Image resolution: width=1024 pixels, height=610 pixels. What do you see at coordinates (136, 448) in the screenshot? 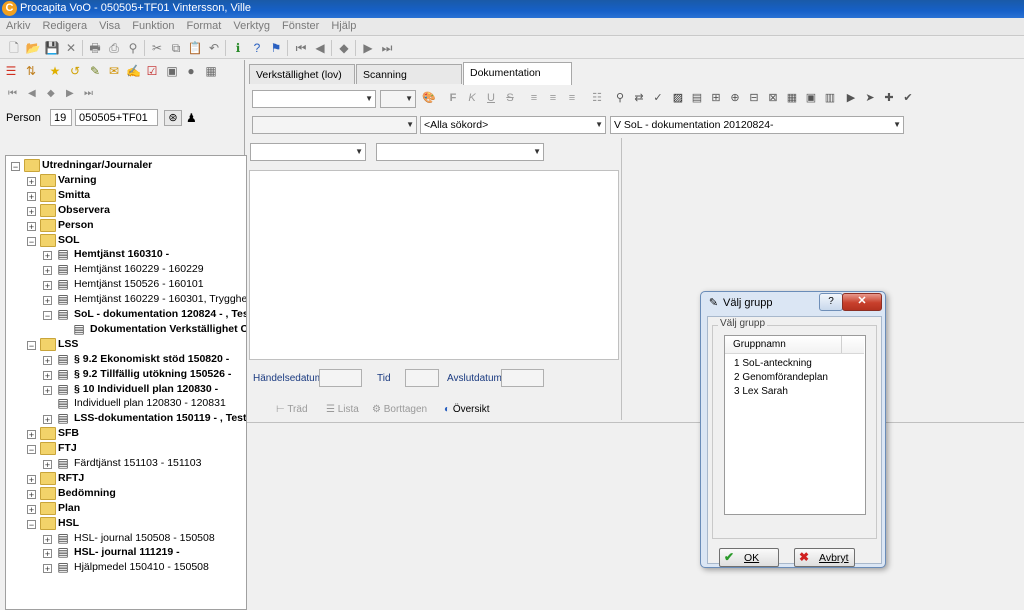
I see `tree-node: − FTJ` at bounding box center [136, 448].